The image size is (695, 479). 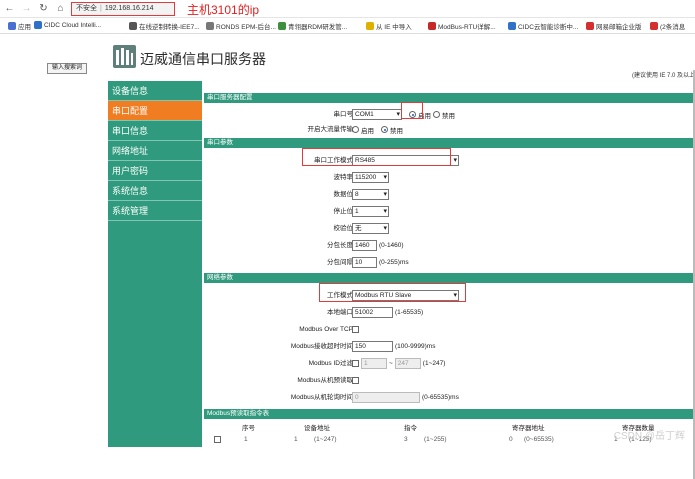 I want to click on workmode-select: Modbus RTU Slave, so click(x=405, y=295).